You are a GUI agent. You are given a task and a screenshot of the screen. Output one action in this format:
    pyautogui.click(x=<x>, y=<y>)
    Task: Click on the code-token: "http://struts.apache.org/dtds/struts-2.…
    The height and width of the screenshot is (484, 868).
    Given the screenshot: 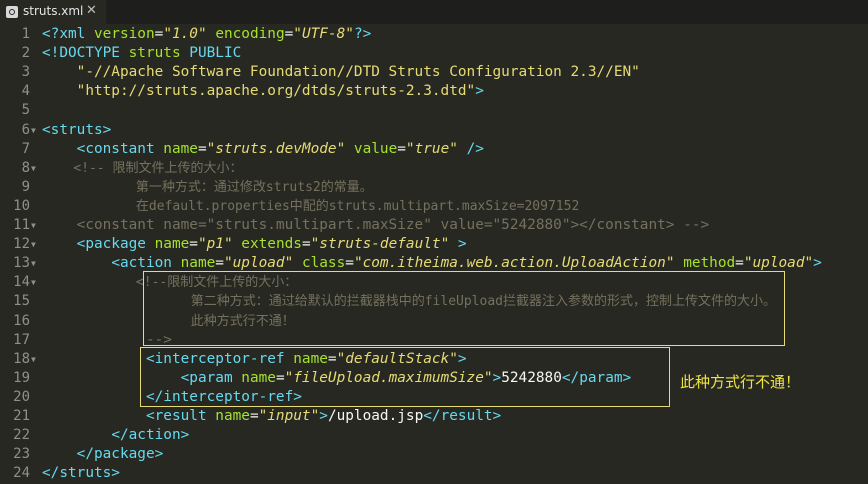 What is the action you would take?
    pyautogui.click(x=276, y=91)
    